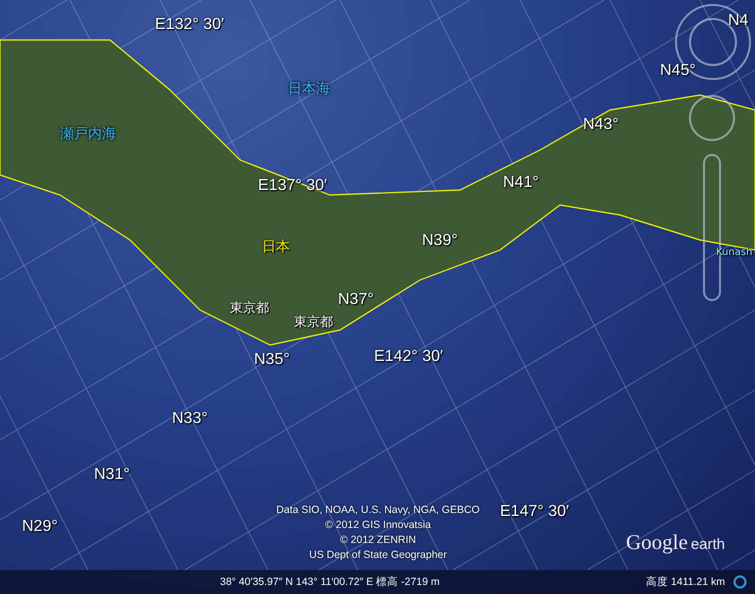 The width and height of the screenshot is (755, 594). I want to click on attribution-text: © 2012 ZENRIN, so click(378, 540).